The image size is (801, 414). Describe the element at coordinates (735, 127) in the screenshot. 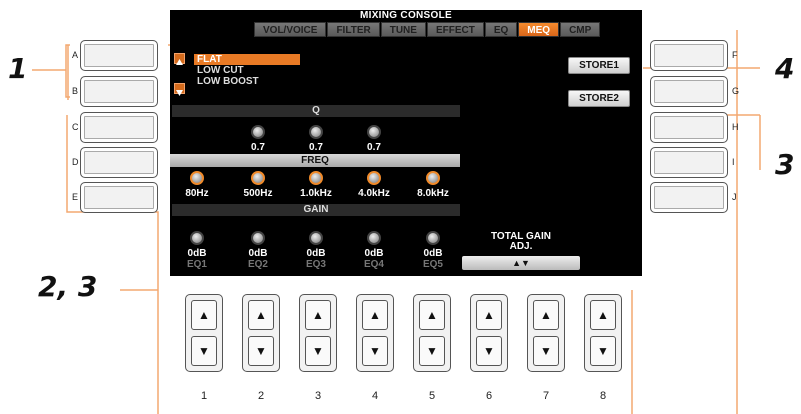

I see `side-button-h-label: H` at that location.